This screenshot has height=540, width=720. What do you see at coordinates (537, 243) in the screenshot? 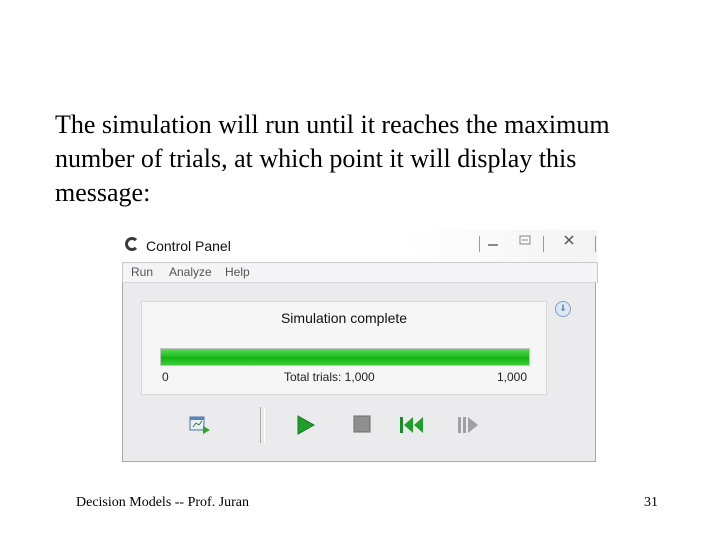
I see `window-controls` at bounding box center [537, 243].